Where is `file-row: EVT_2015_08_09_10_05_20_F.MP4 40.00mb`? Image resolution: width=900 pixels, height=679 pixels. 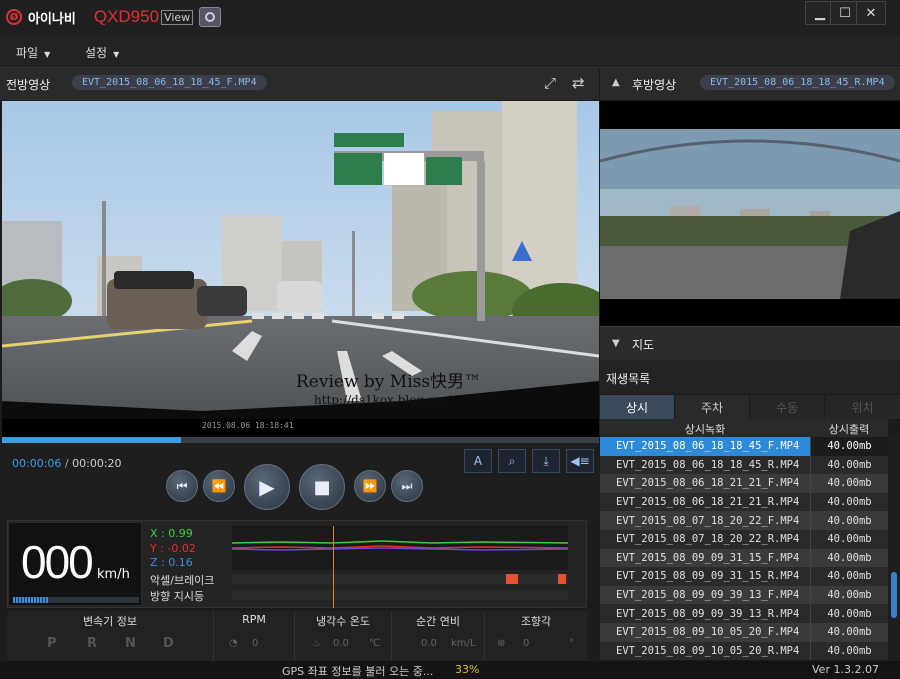 file-row: EVT_2015_08_09_10_05_20_F.MP4 40.00mb is located at coordinates (744, 632).